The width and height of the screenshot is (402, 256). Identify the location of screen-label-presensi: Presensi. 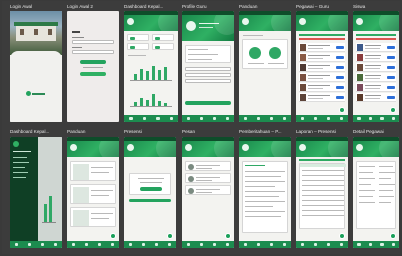
(133, 131).